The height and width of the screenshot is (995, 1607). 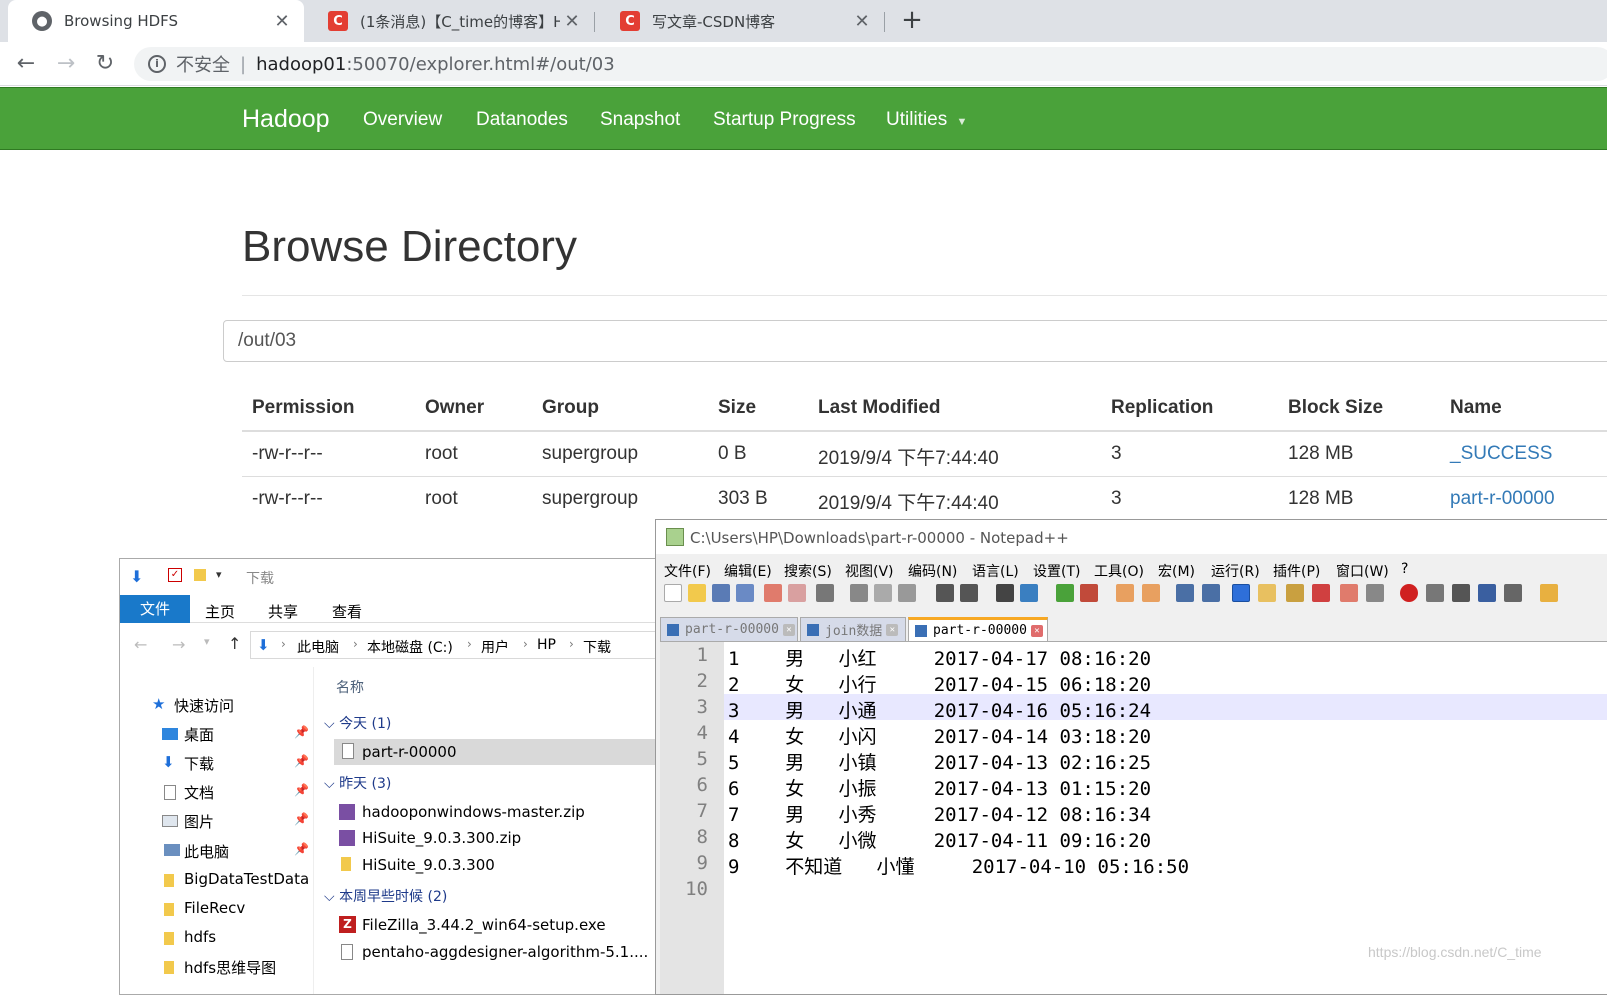 What do you see at coordinates (808, 571) in the screenshot?
I see `menu-search: 搜索(S)` at bounding box center [808, 571].